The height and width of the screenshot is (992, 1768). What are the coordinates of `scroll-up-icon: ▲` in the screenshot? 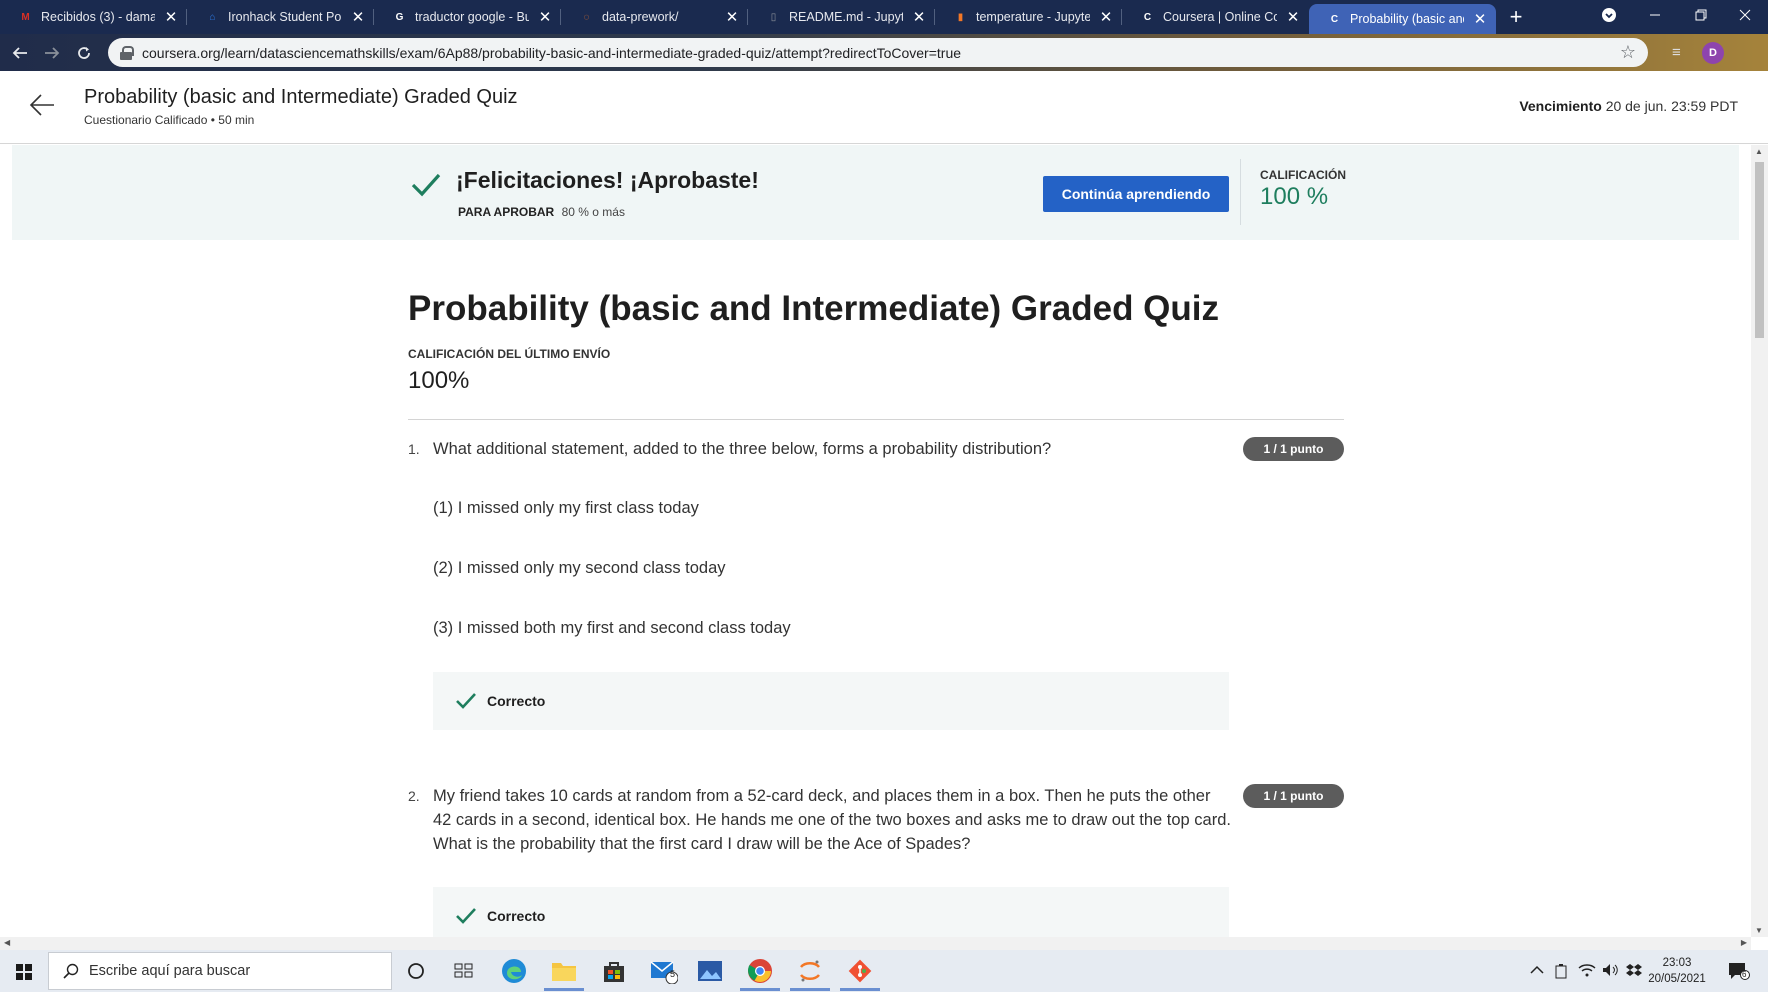 It's located at (1759, 151).